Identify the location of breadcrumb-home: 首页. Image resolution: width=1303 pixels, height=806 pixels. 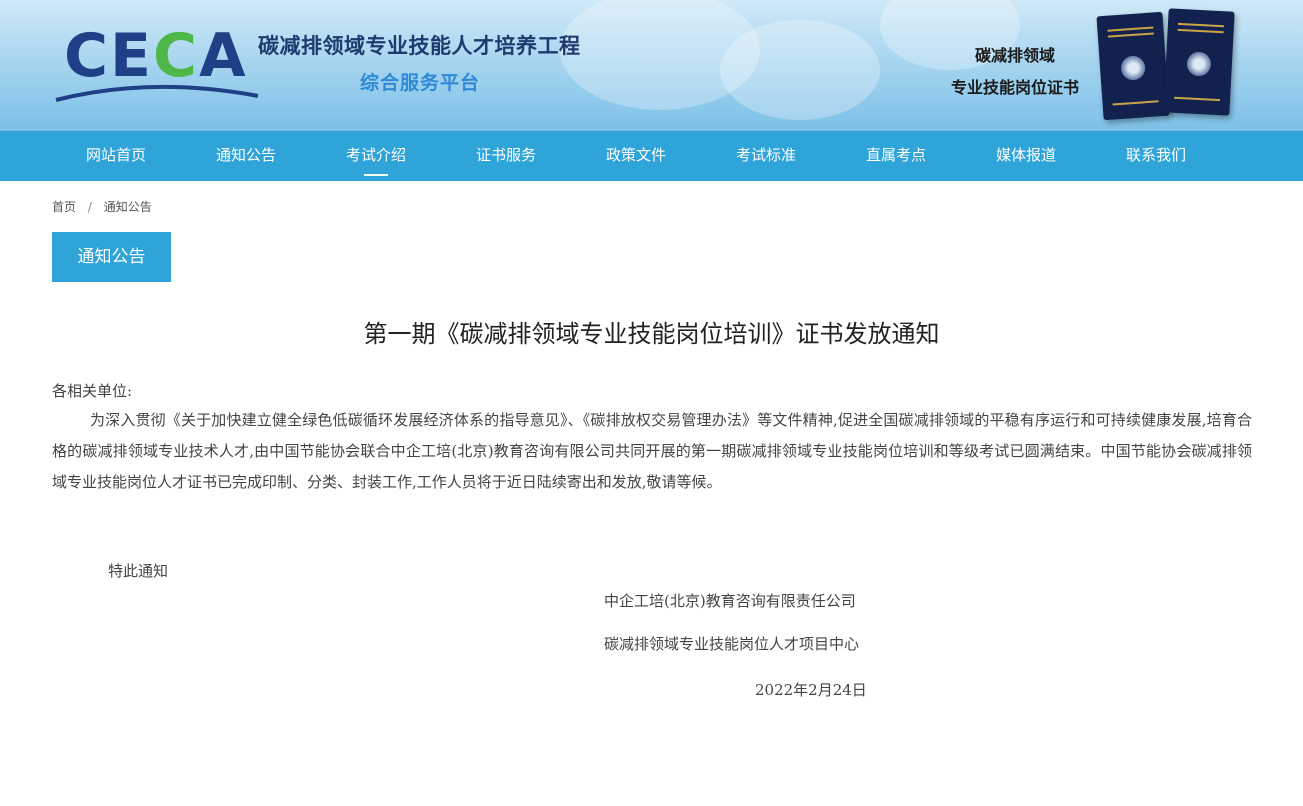
(64, 207).